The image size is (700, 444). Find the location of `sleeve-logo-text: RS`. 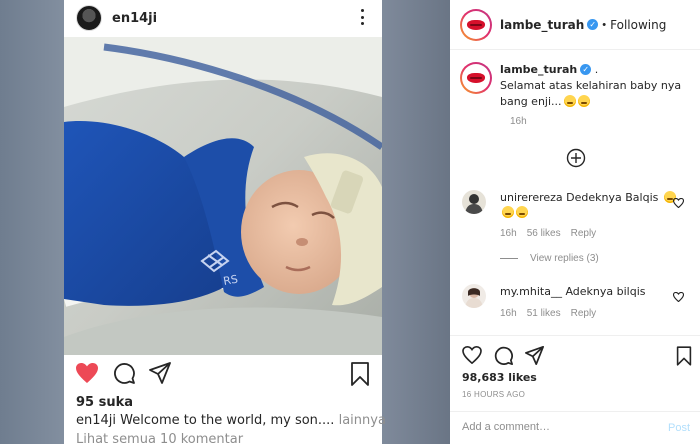

sleeve-logo-text: RS is located at coordinates (230, 280).